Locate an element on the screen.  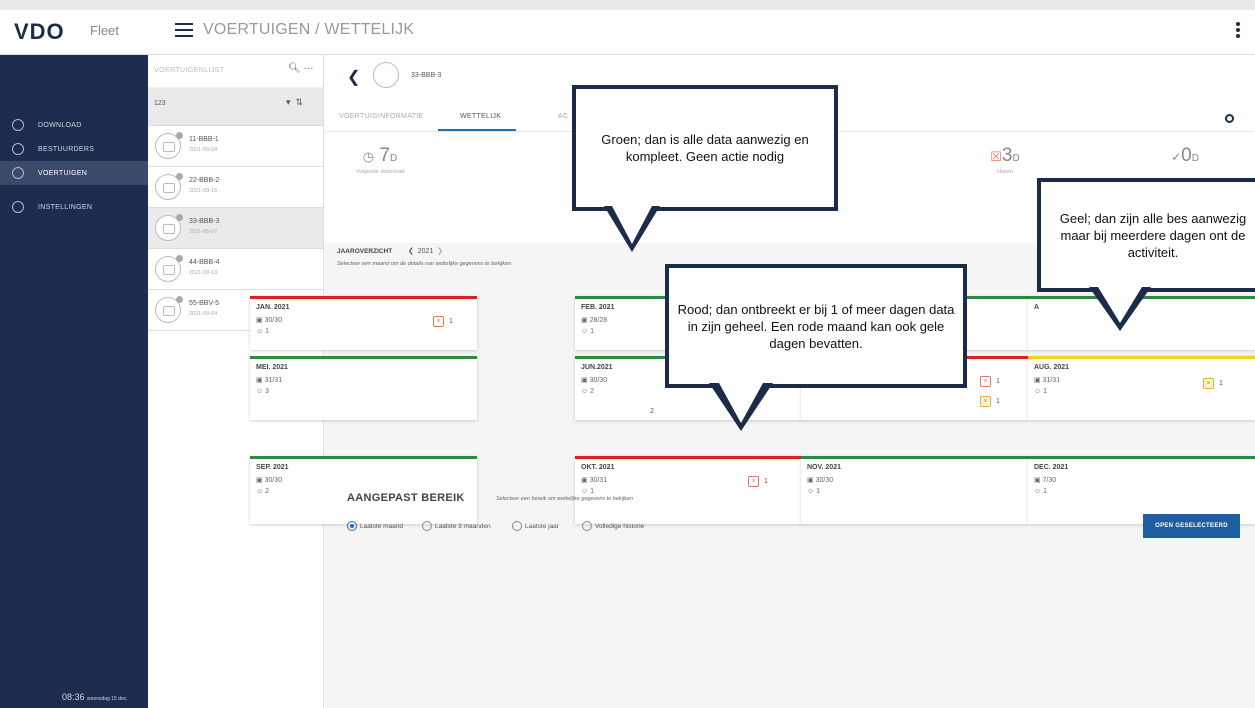
radio-last-month: Laatste maand is located at coordinates (375, 526).